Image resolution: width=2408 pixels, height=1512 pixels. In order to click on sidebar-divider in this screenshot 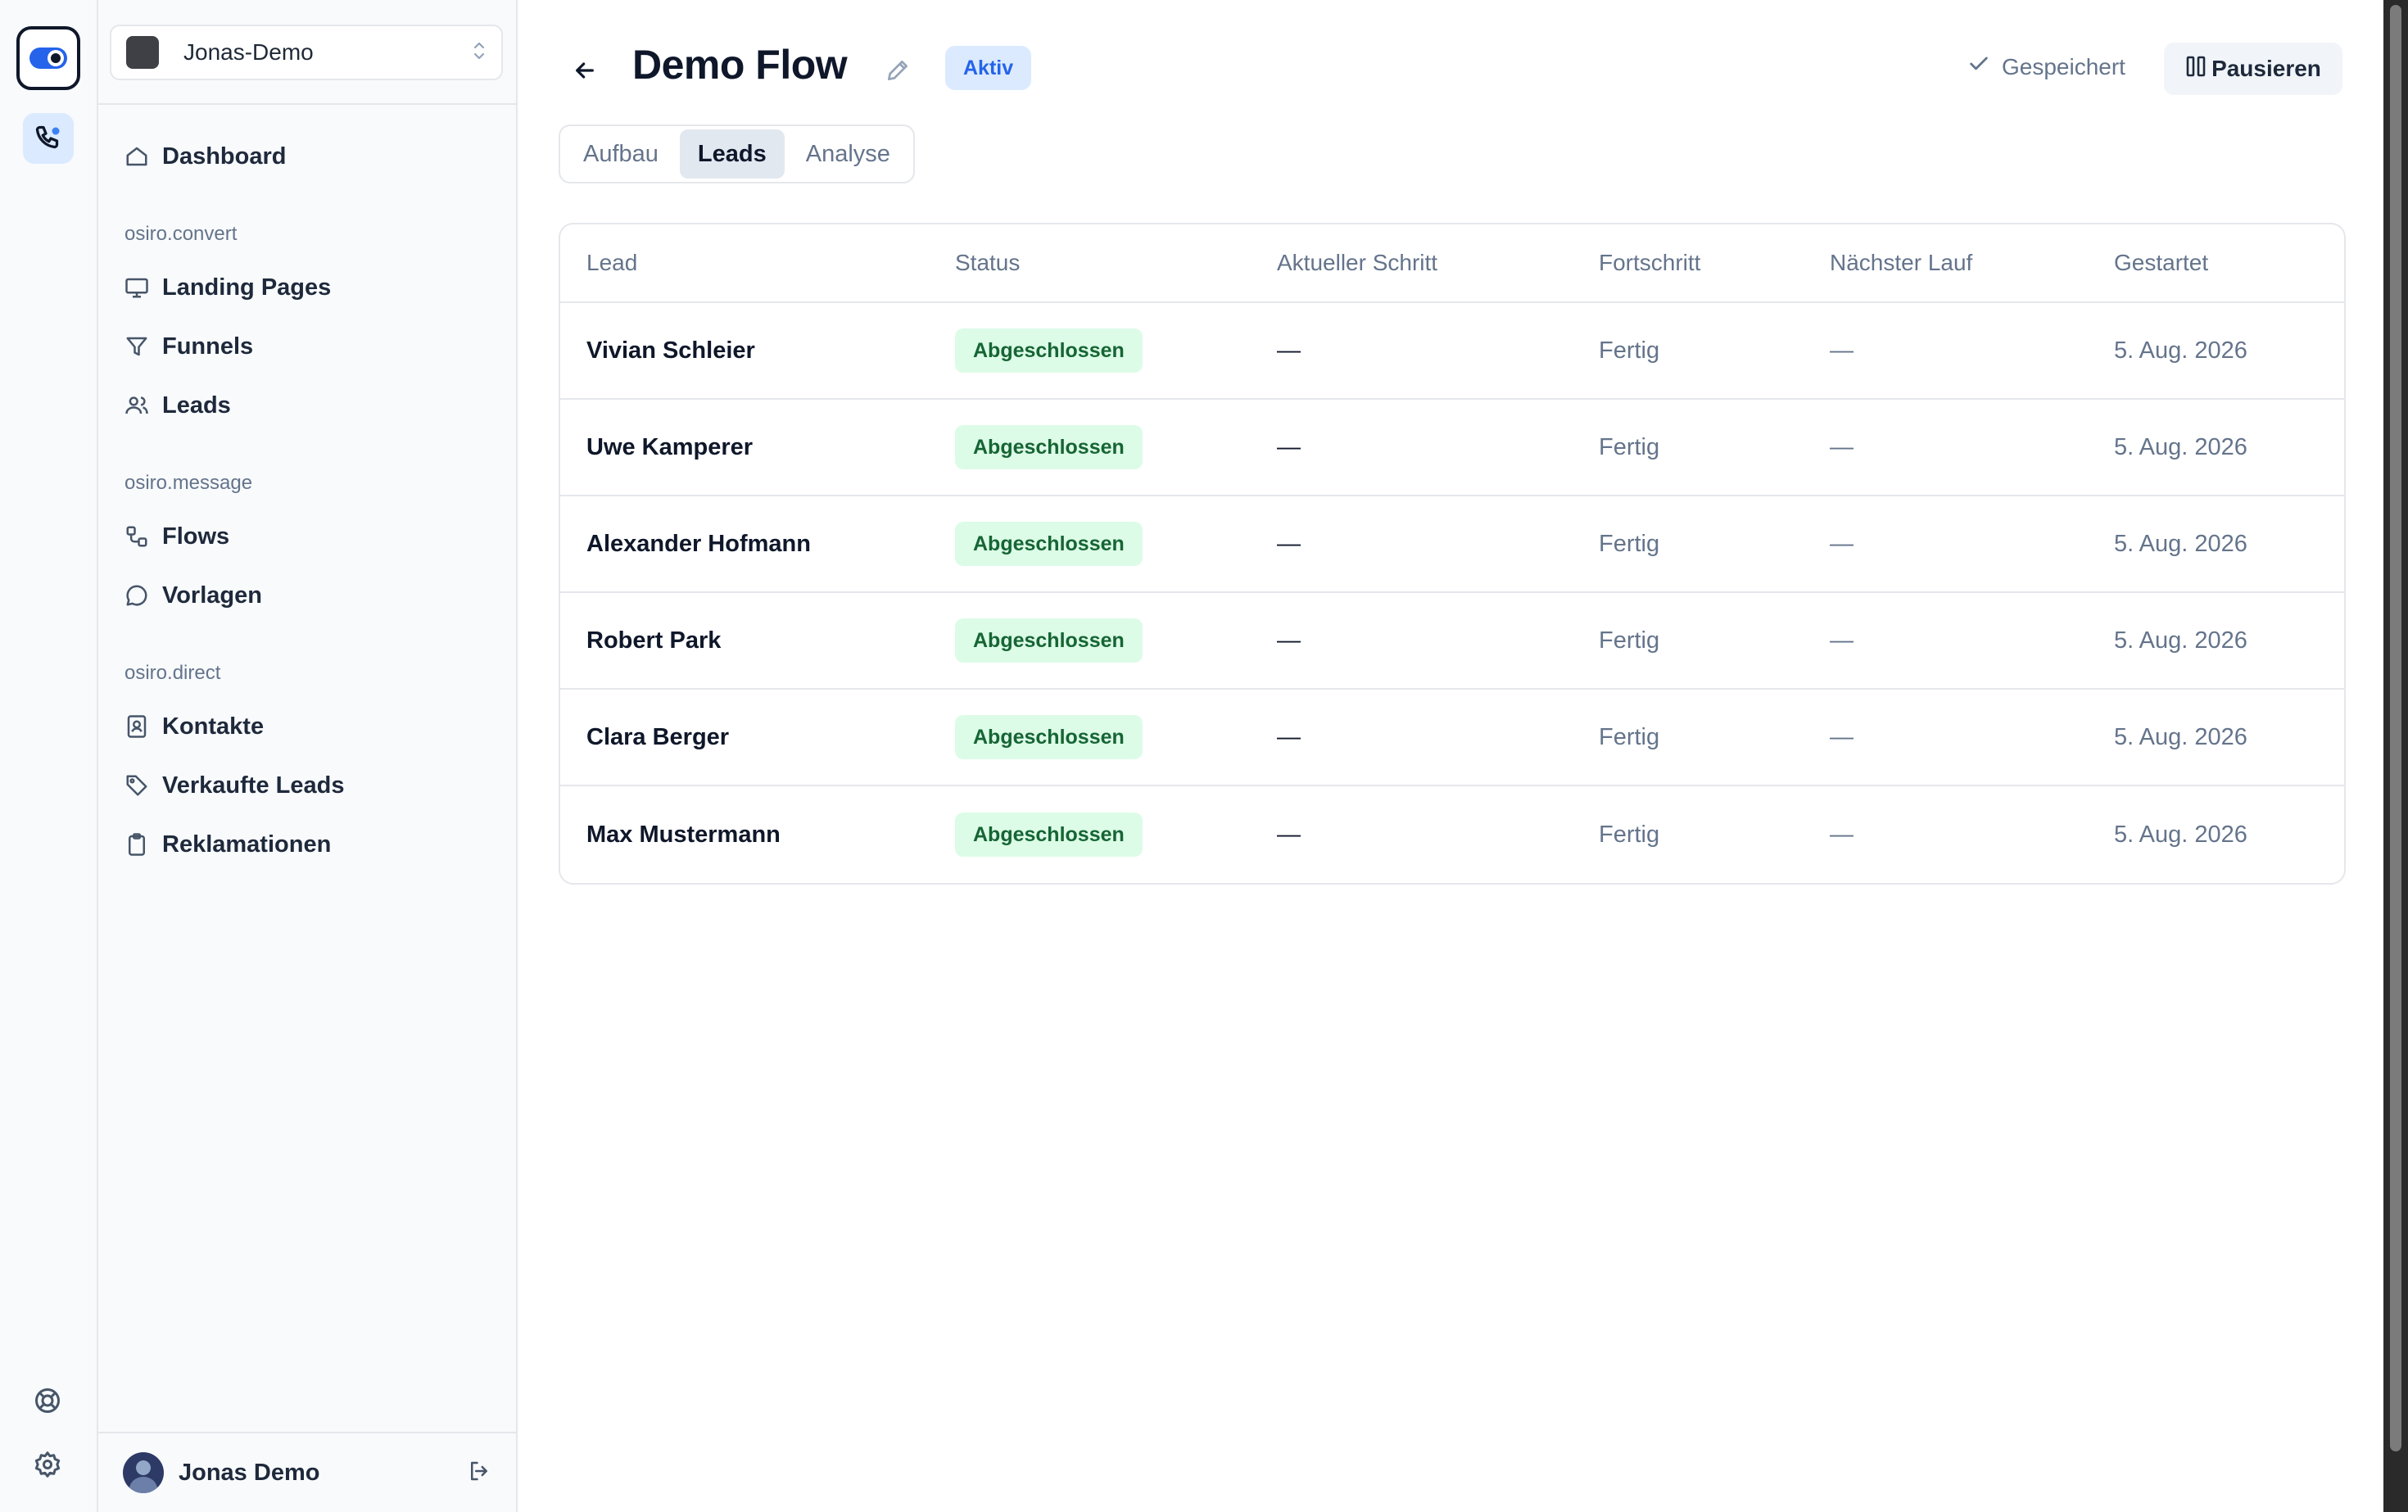, I will do `click(307, 104)`.